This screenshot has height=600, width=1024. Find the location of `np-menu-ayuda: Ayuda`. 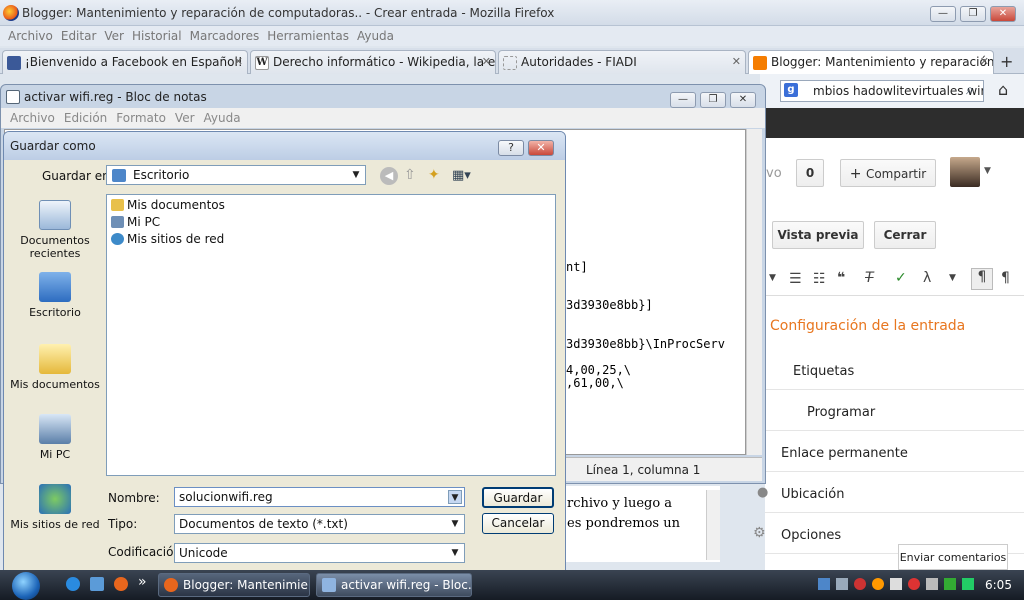

np-menu-ayuda: Ayuda is located at coordinates (222, 118).